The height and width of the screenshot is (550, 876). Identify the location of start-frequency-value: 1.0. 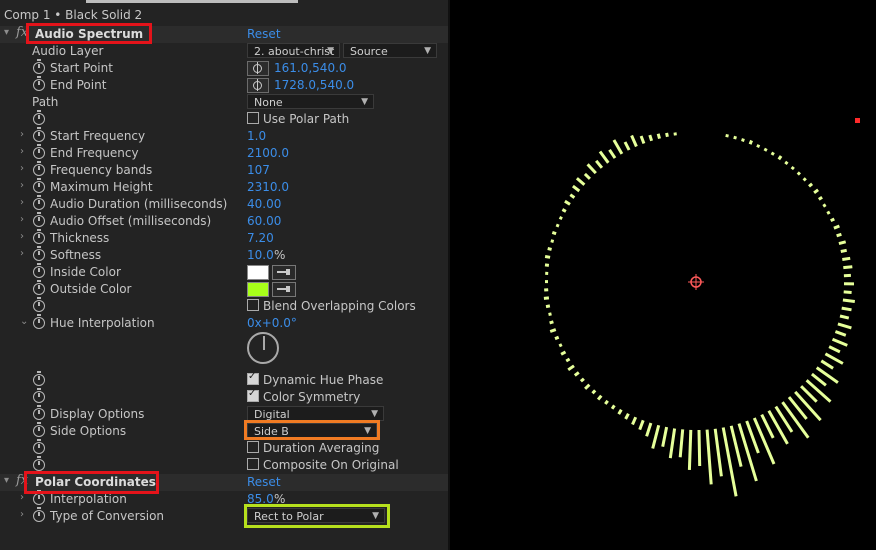
(256, 136).